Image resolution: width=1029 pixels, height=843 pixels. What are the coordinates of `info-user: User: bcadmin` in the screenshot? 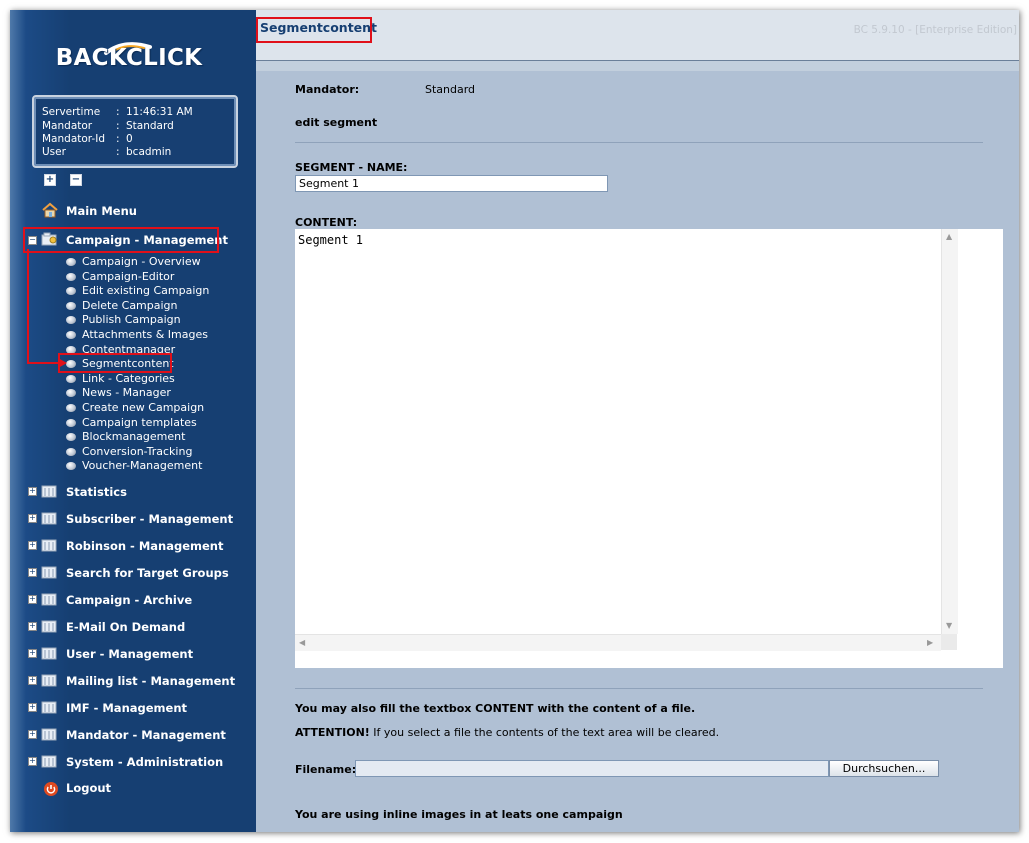 It's located at (107, 152).